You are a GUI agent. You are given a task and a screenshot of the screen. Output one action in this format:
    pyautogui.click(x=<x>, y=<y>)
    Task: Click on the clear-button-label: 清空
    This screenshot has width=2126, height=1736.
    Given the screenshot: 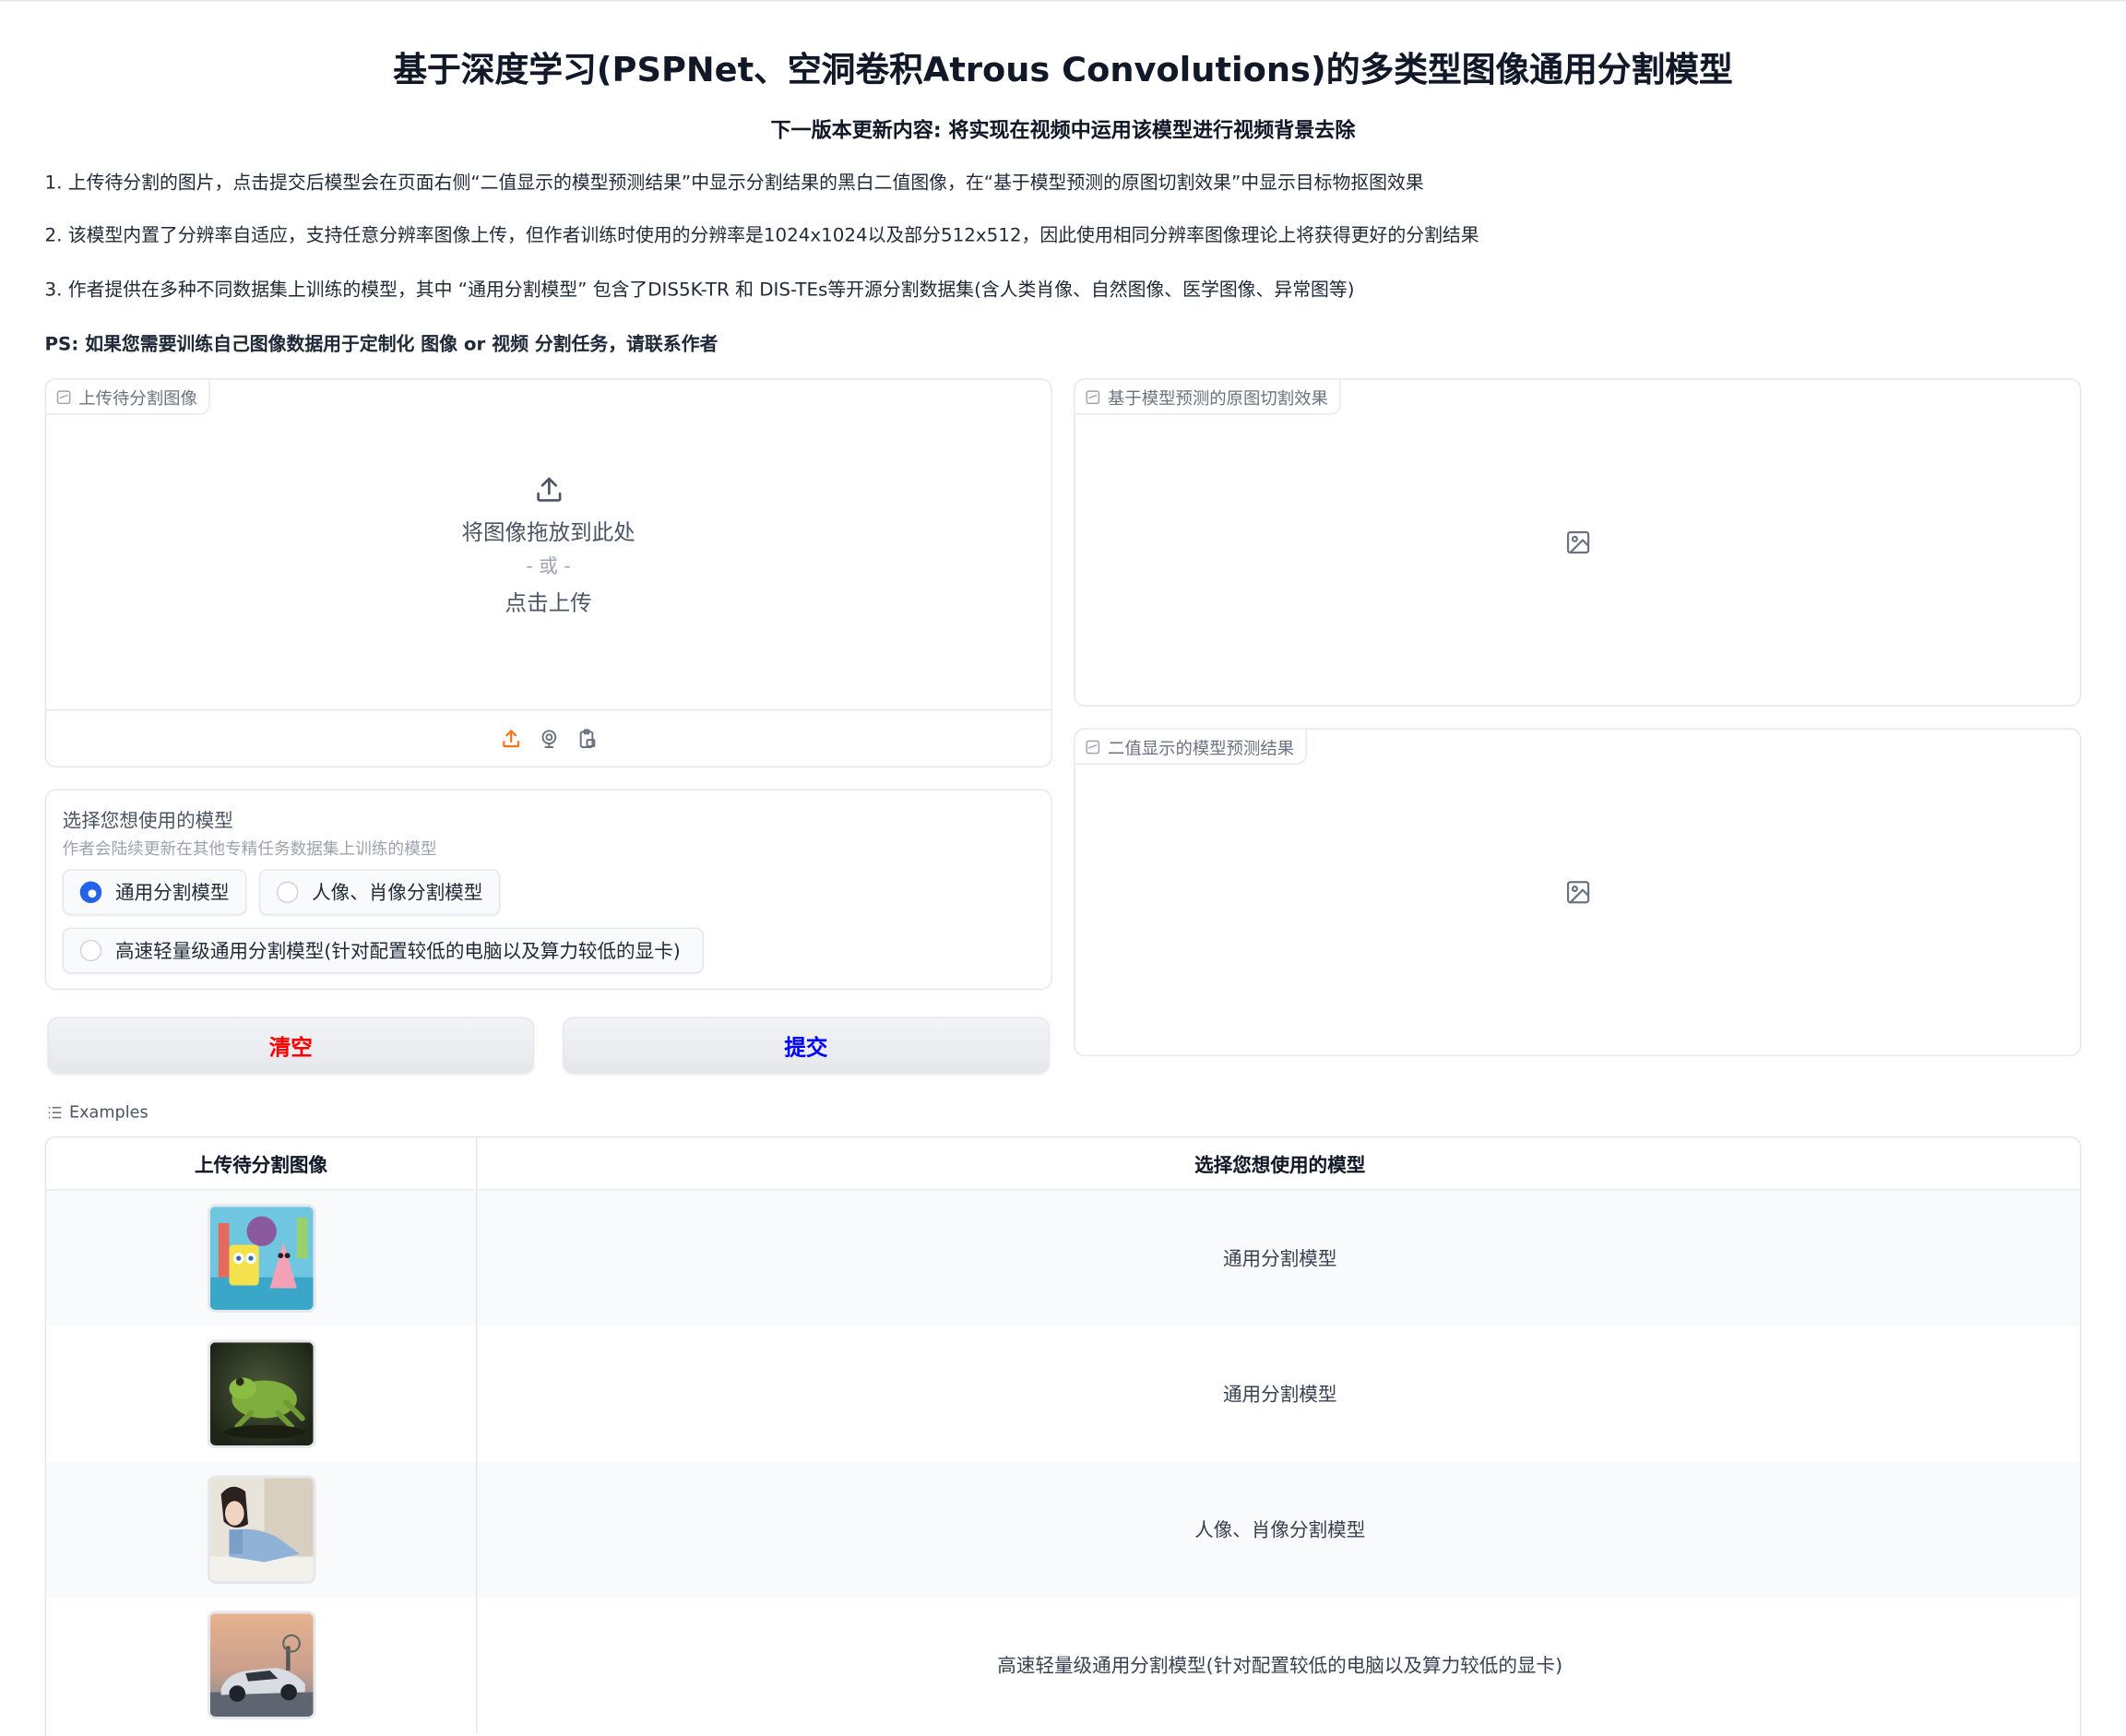 What is the action you would take?
    pyautogui.click(x=290, y=1047)
    